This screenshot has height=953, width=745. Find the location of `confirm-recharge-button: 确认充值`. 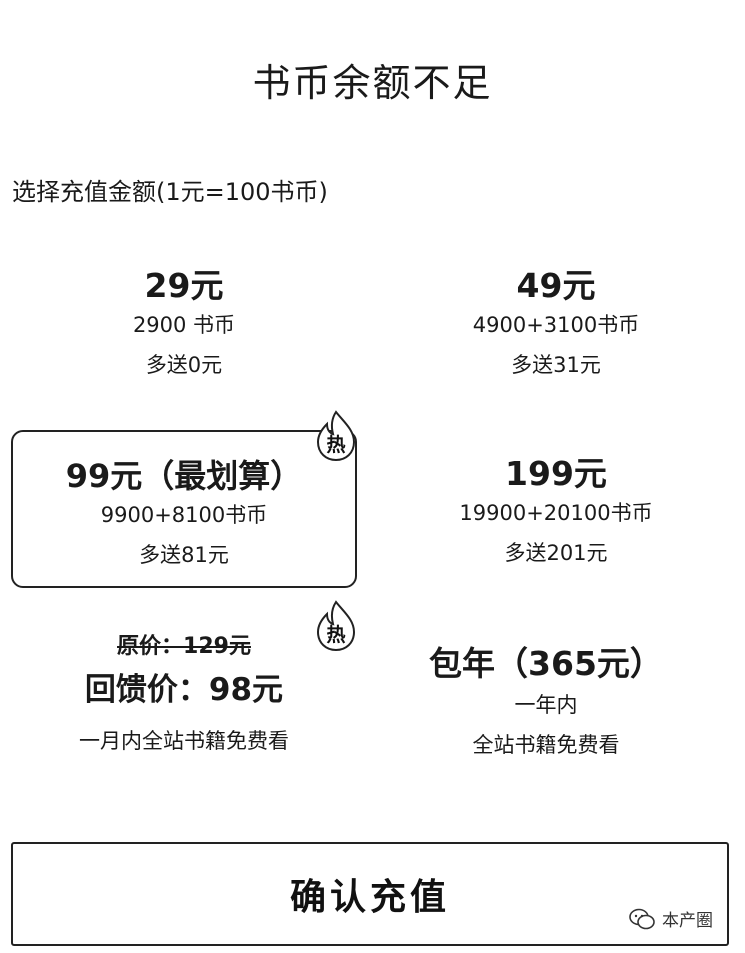

confirm-recharge-button: 确认充值 is located at coordinates (370, 894).